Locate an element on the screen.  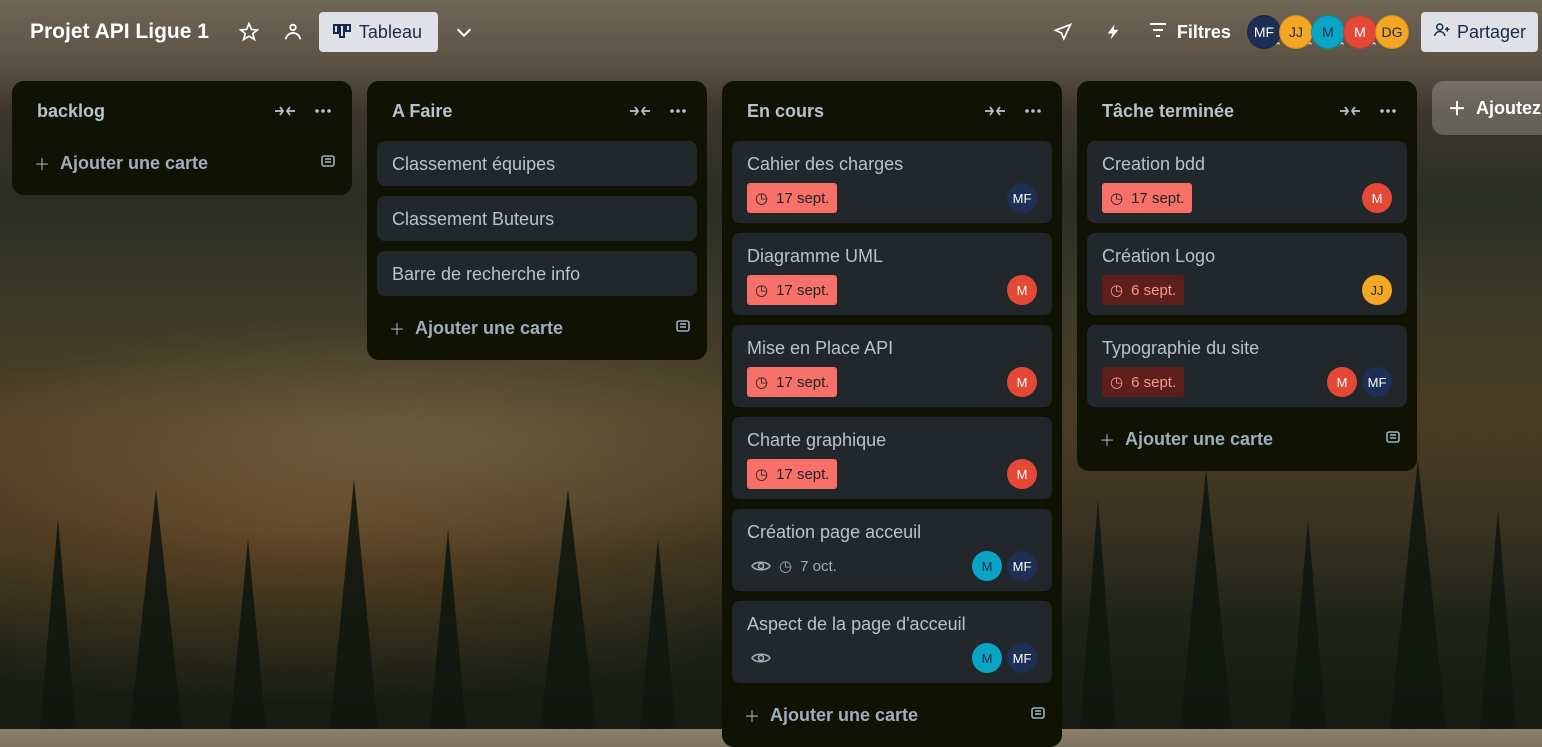
due-date-badge: ◷ 7 oct. is located at coordinates (804, 566).